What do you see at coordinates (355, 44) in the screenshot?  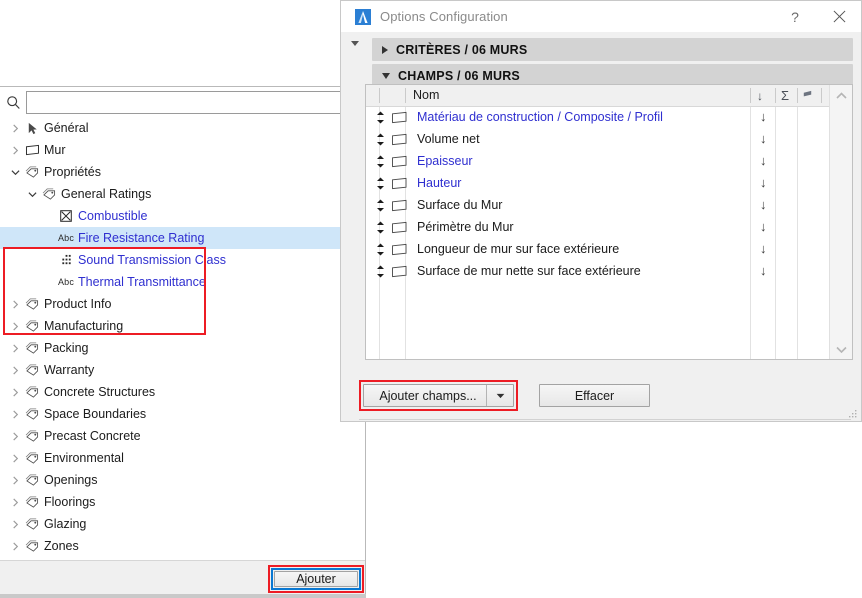 I see `collapse-all-icon` at bounding box center [355, 44].